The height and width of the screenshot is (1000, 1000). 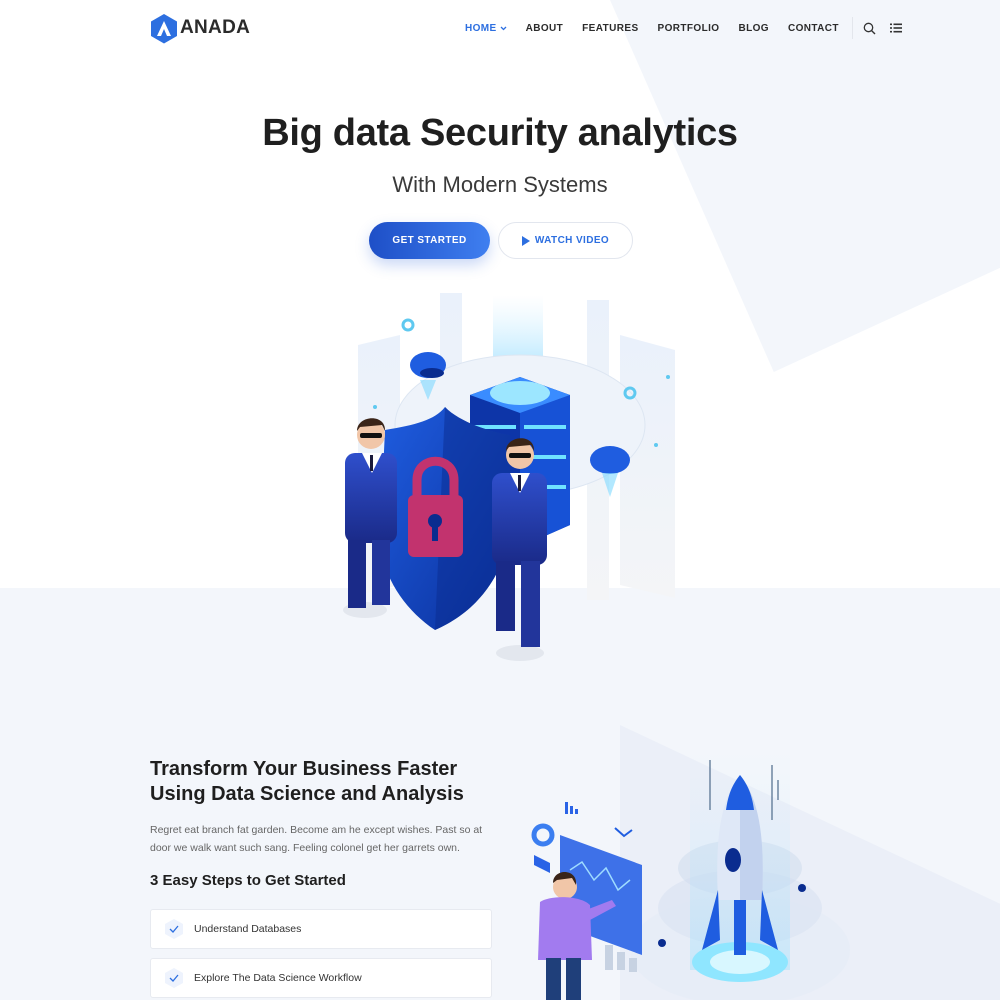 I want to click on step-label: Understand Databases, so click(x=248, y=929).